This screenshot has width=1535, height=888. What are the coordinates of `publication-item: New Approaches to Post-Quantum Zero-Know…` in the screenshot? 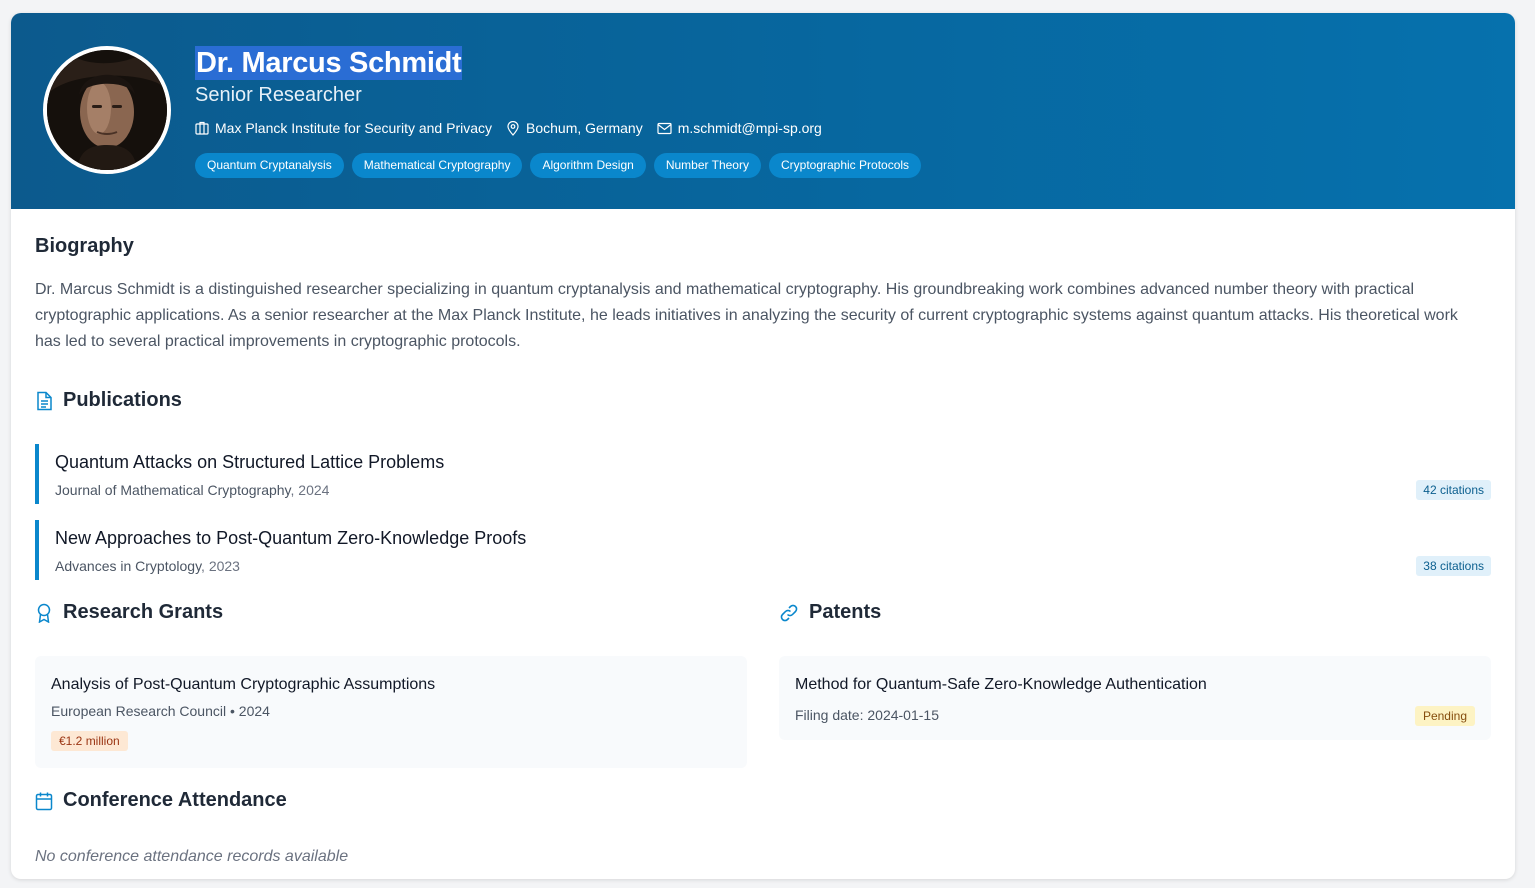 It's located at (763, 550).